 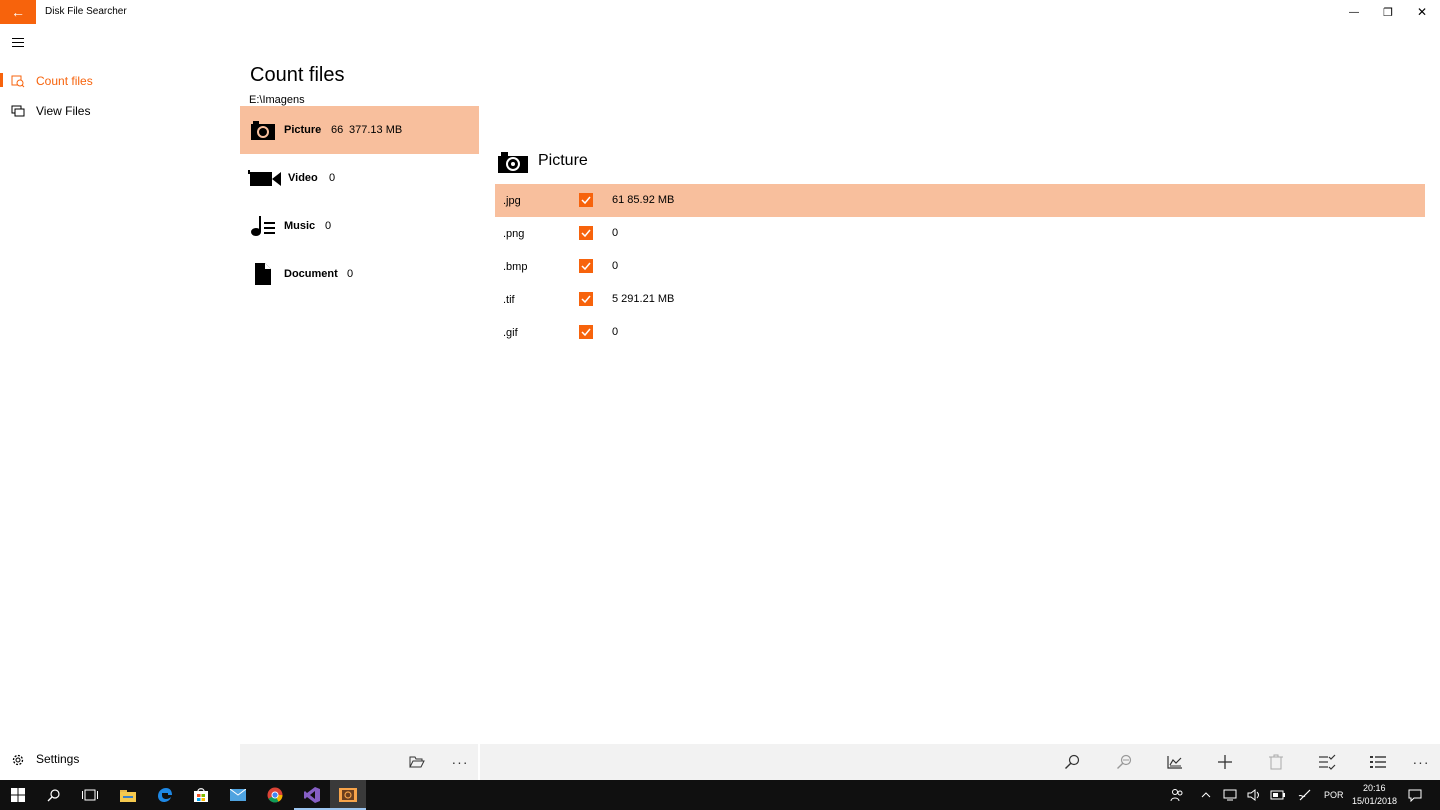 What do you see at coordinates (960, 200) in the screenshot?
I see `extension-row-jpg: .jpg 61 85.92 MB` at bounding box center [960, 200].